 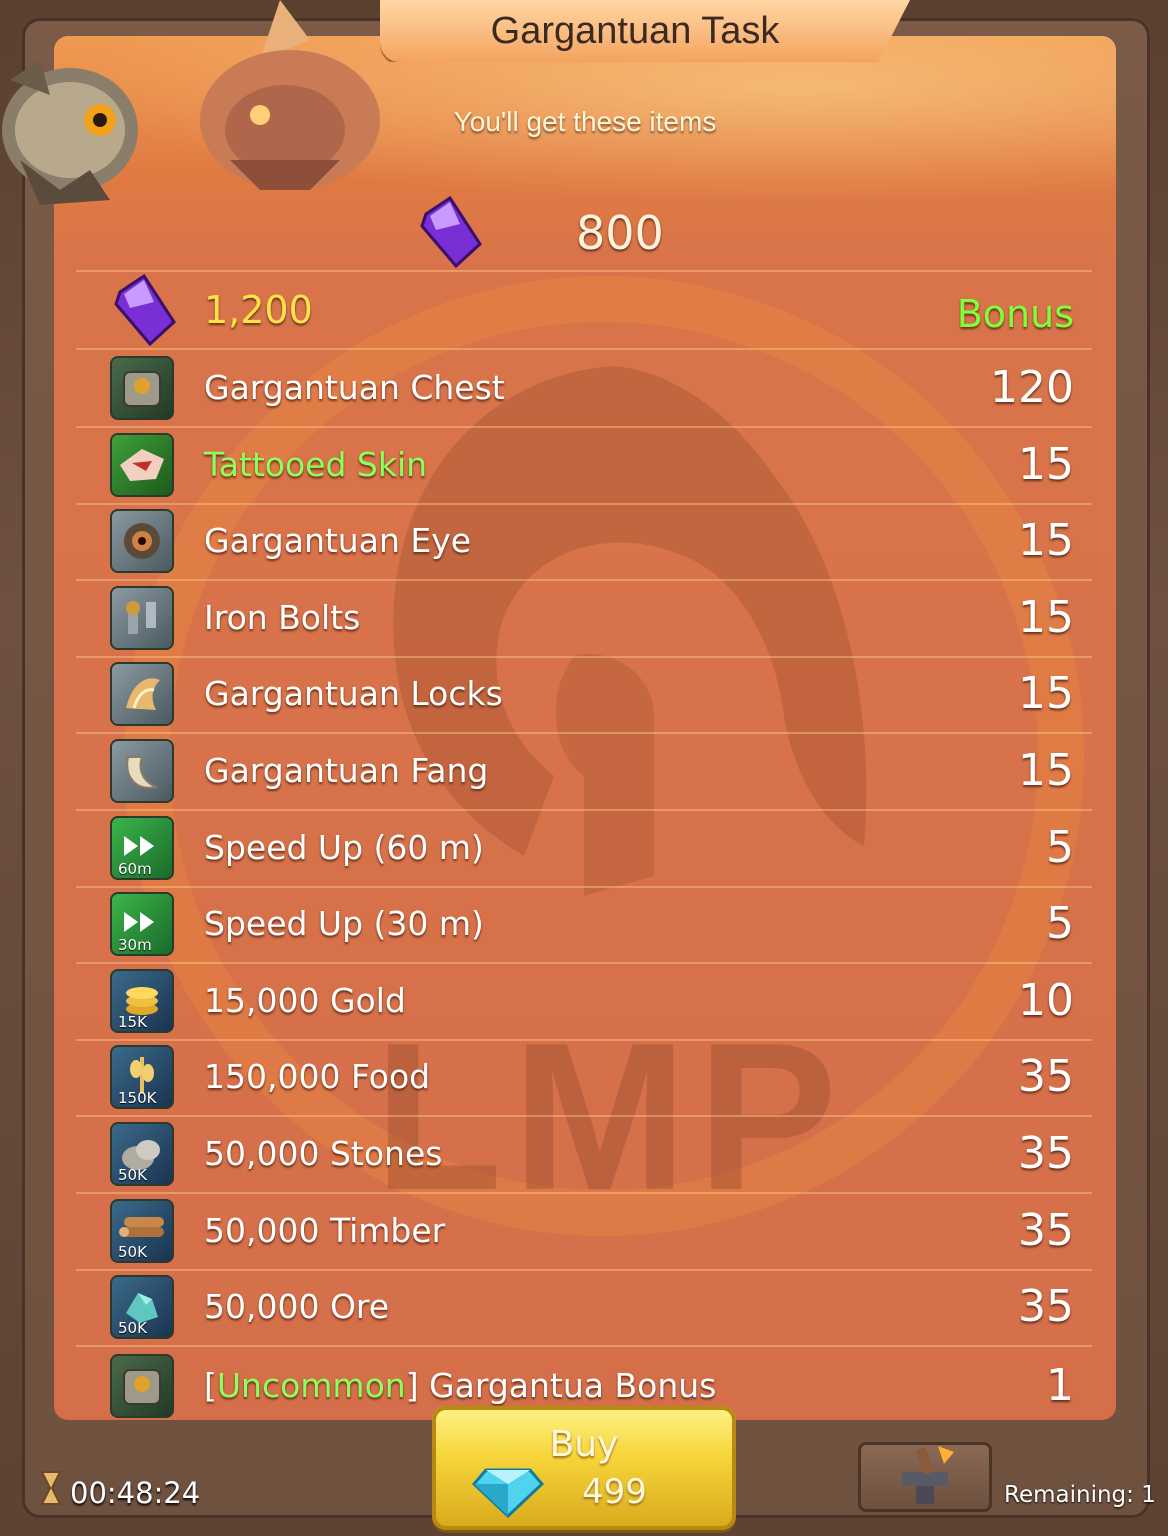 I want to click on icon-tag: 150K, so click(x=137, y=1098).